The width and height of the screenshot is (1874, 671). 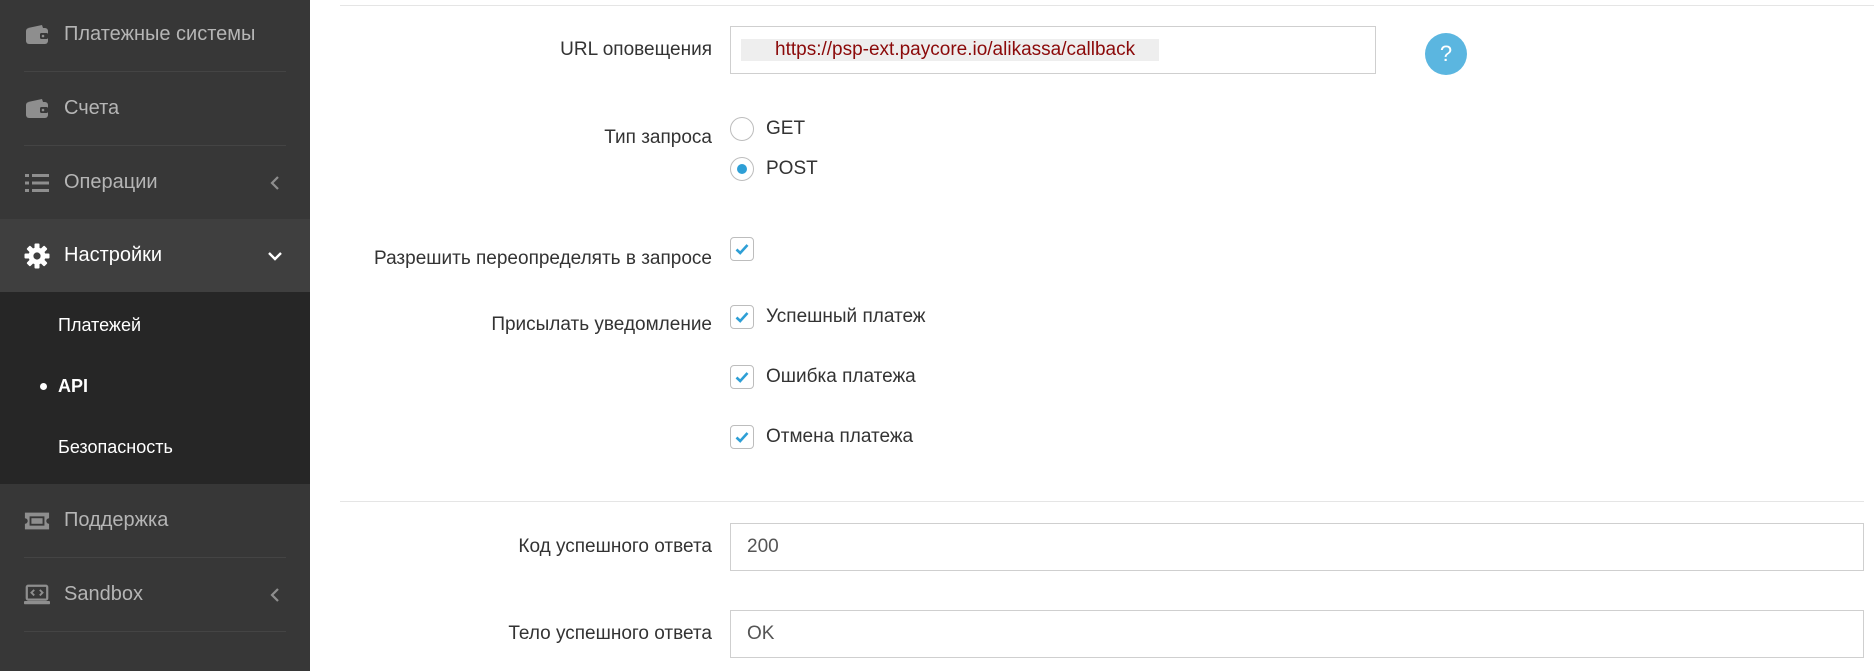 I want to click on active-dot, so click(x=43, y=386).